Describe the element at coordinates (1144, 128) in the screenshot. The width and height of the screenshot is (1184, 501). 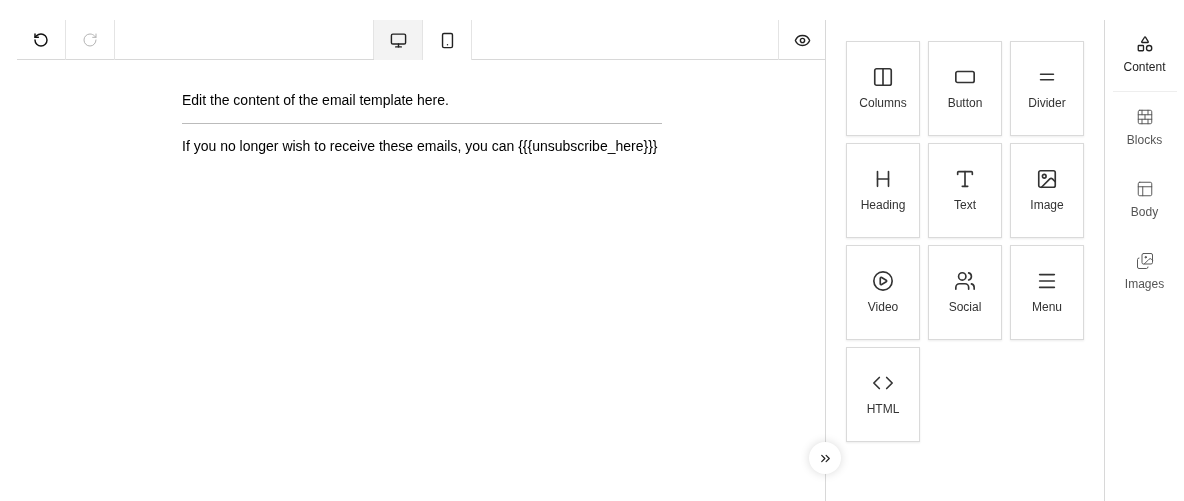
I see `sidebar-tab: Blocks` at that location.